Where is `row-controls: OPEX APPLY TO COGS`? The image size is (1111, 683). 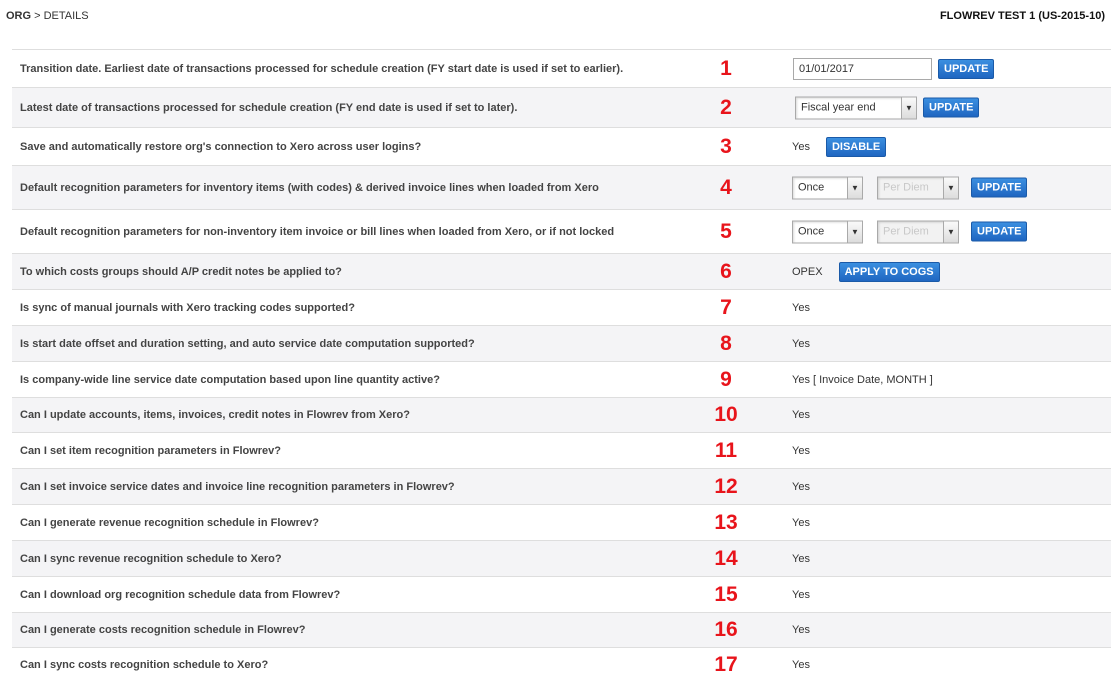
row-controls: OPEX APPLY TO COGS is located at coordinates (866, 271).